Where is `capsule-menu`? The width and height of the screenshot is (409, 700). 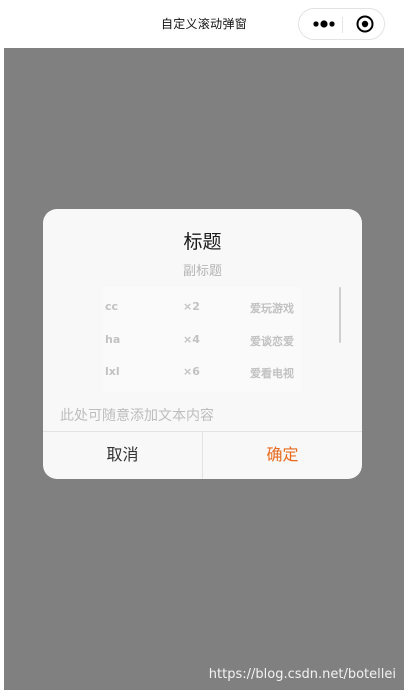
capsule-menu is located at coordinates (341, 24).